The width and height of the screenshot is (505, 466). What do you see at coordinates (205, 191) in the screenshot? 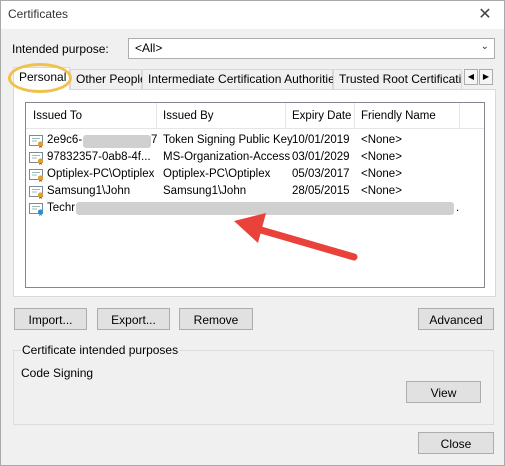
I see `cell-issued-by: Samsung1\John` at bounding box center [205, 191].